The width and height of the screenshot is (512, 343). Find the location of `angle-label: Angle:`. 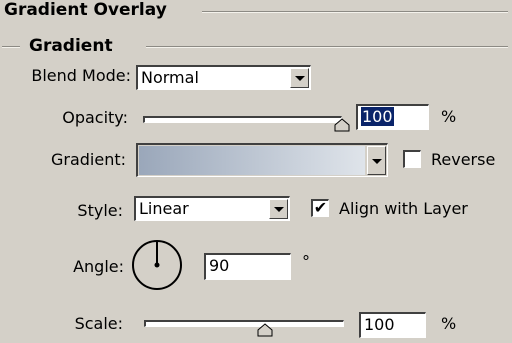

angle-label: Angle: is located at coordinates (98, 266).